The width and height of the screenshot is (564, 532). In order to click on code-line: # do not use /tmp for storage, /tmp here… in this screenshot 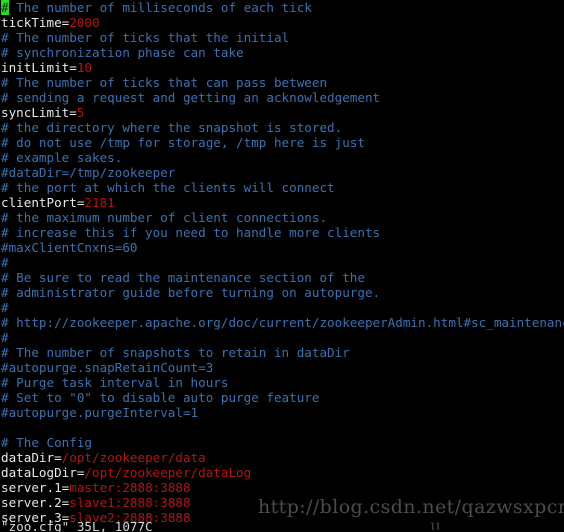, I will do `click(282, 142)`.